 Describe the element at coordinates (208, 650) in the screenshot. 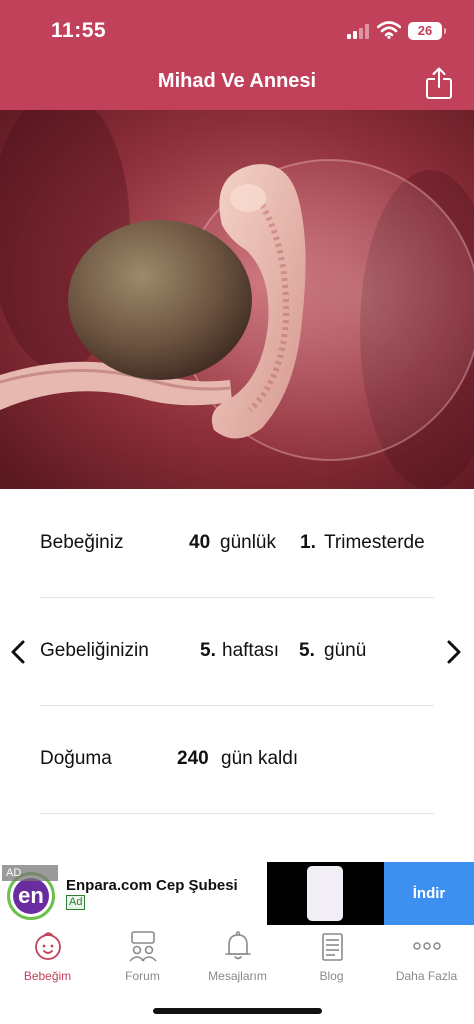

I see `pregnancy-week-number: 5.` at that location.